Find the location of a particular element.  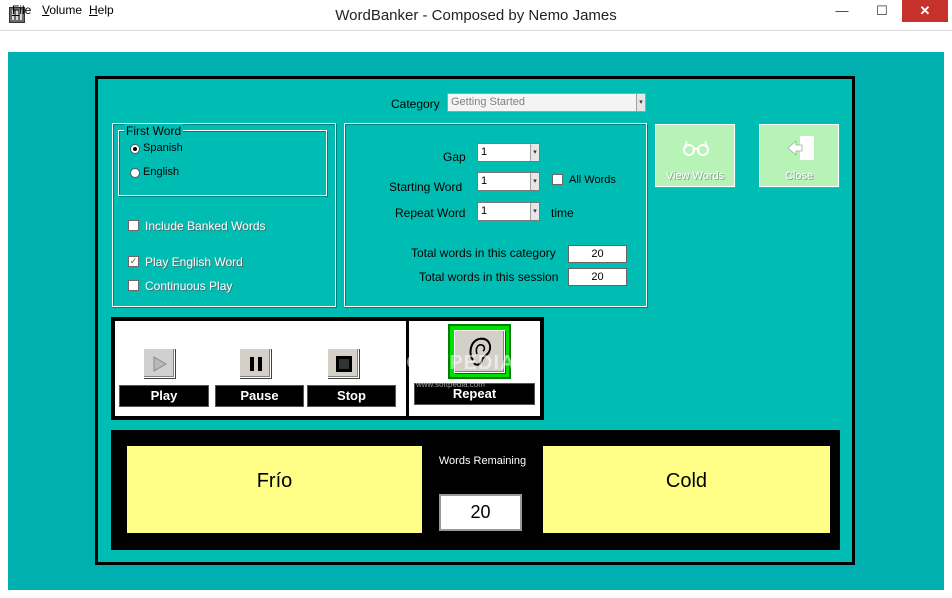

view-words-button: View Words is located at coordinates (695, 155).